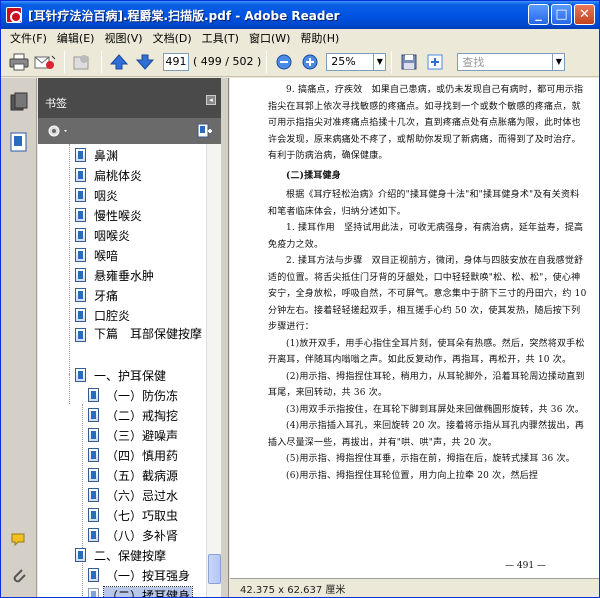 This screenshot has width=600, height=598. What do you see at coordinates (19, 576) in the screenshot?
I see `attachment-icon` at bounding box center [19, 576].